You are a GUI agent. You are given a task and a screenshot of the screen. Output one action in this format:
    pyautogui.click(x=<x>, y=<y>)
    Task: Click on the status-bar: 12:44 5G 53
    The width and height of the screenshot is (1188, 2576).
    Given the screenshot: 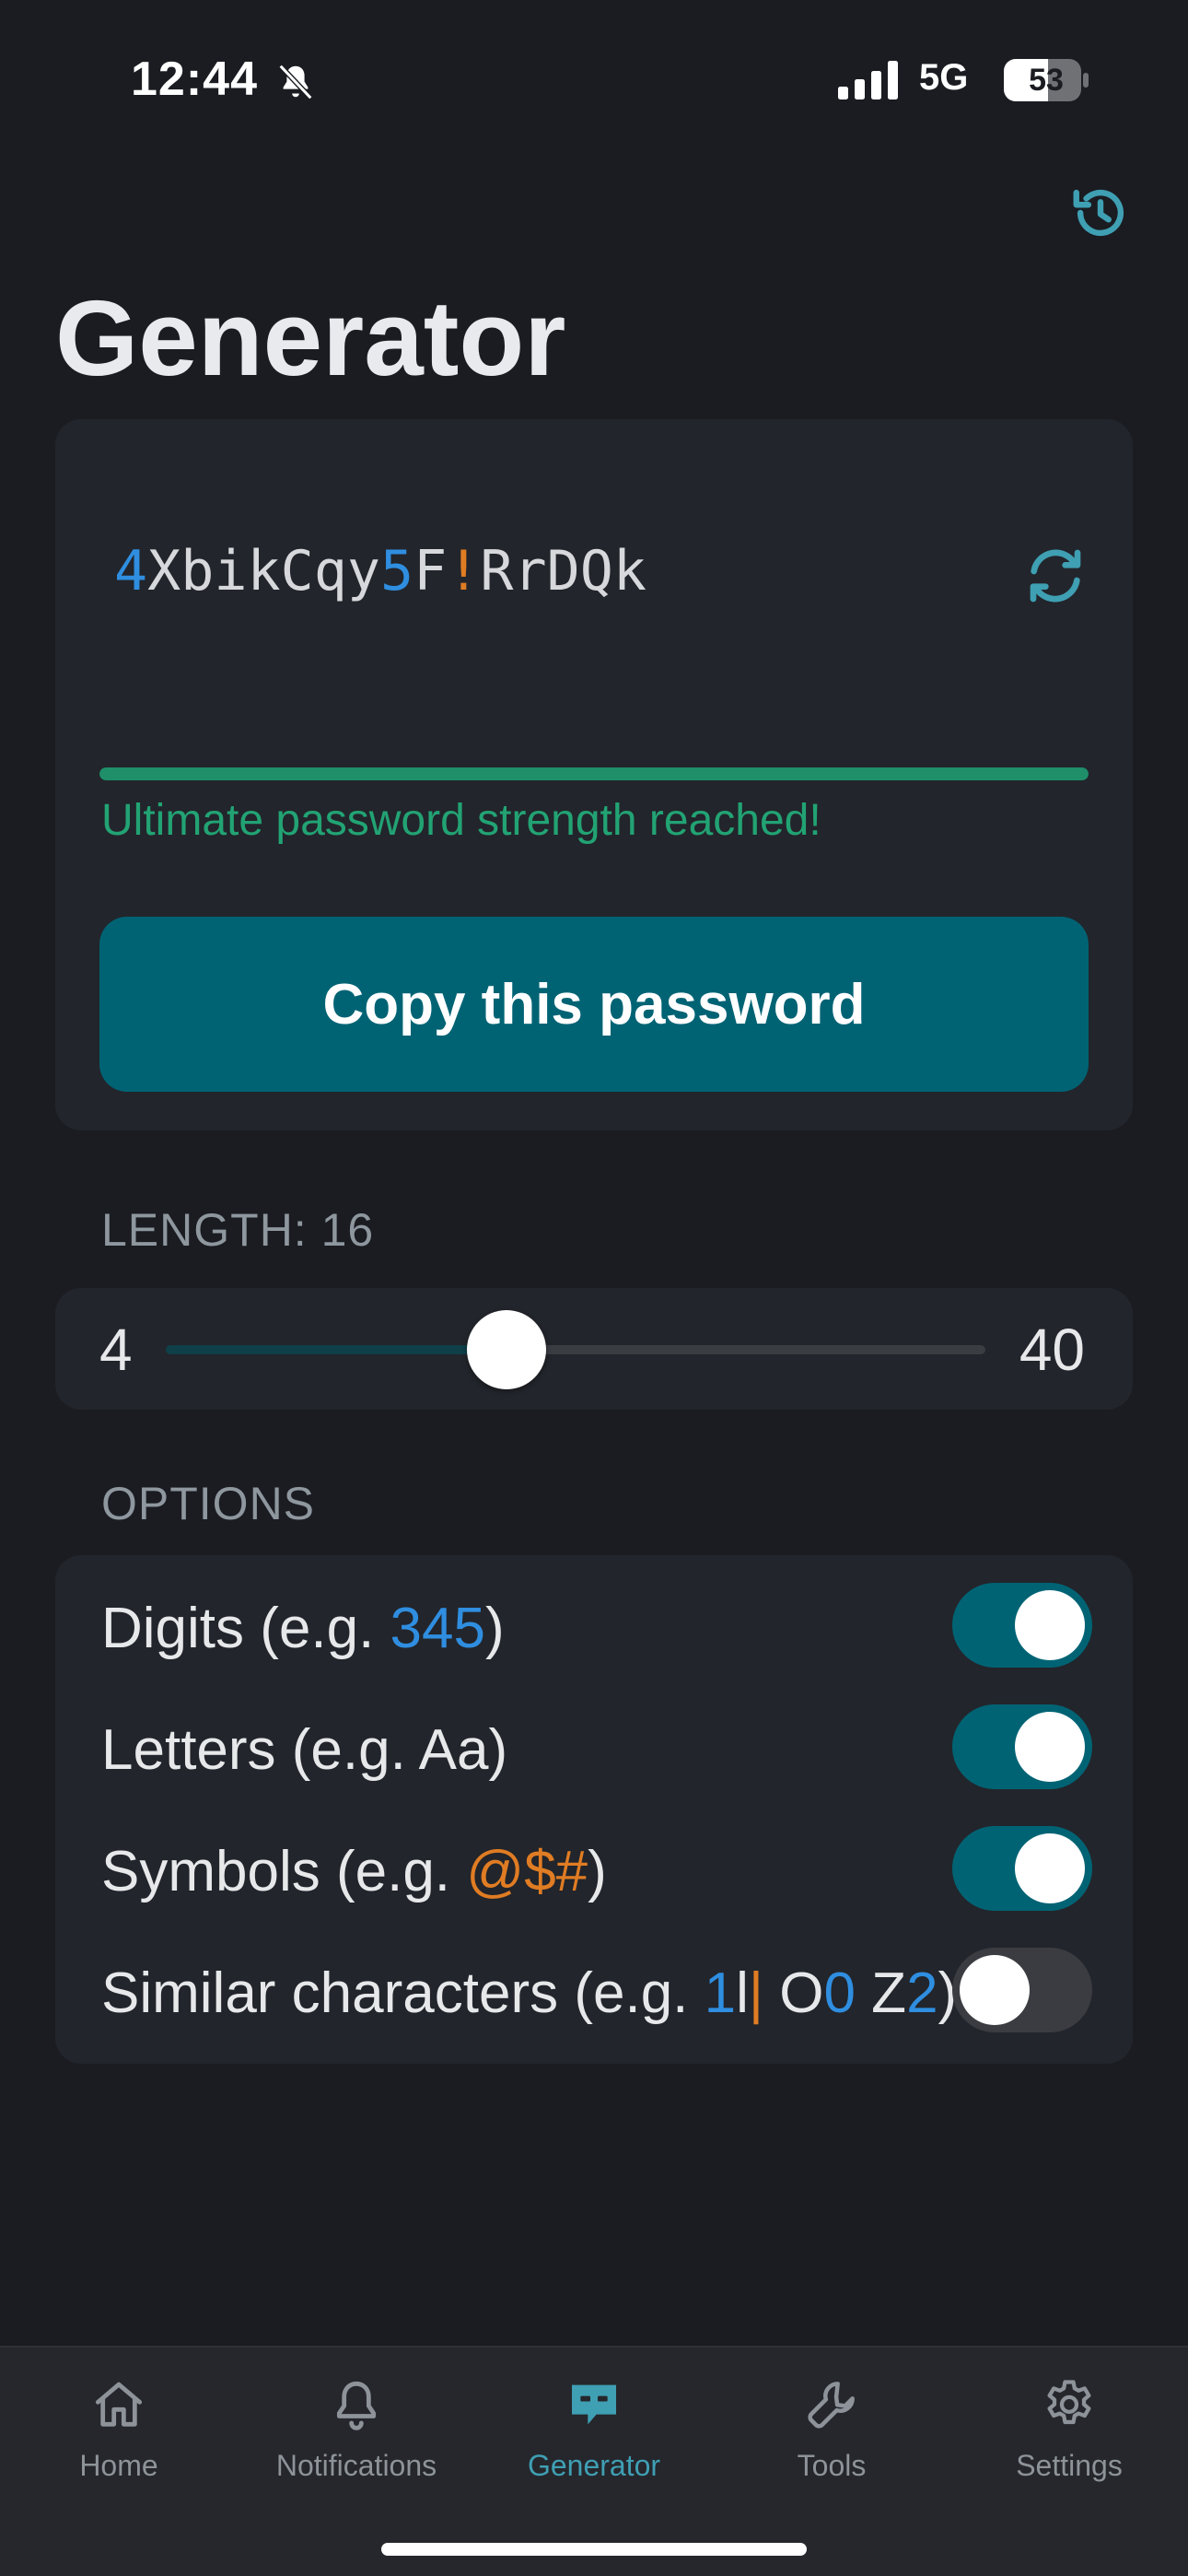 What is the action you would take?
    pyautogui.click(x=594, y=78)
    